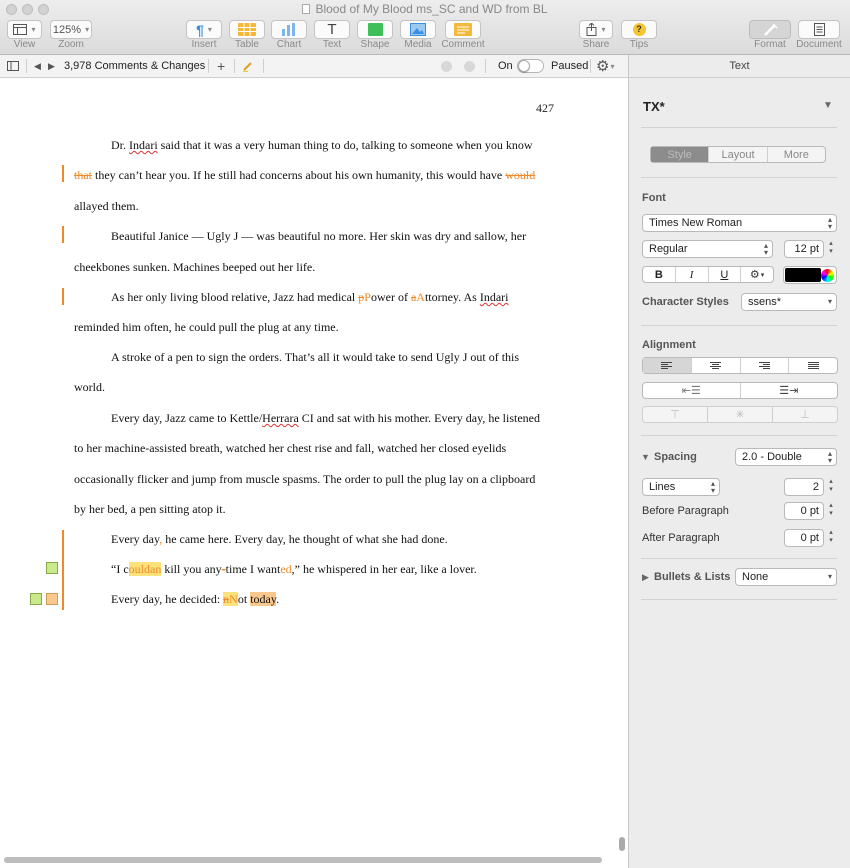 This screenshot has height=868, width=850. What do you see at coordinates (789, 302) in the screenshot?
I see `character-styles-select: ssens* ▾` at bounding box center [789, 302].